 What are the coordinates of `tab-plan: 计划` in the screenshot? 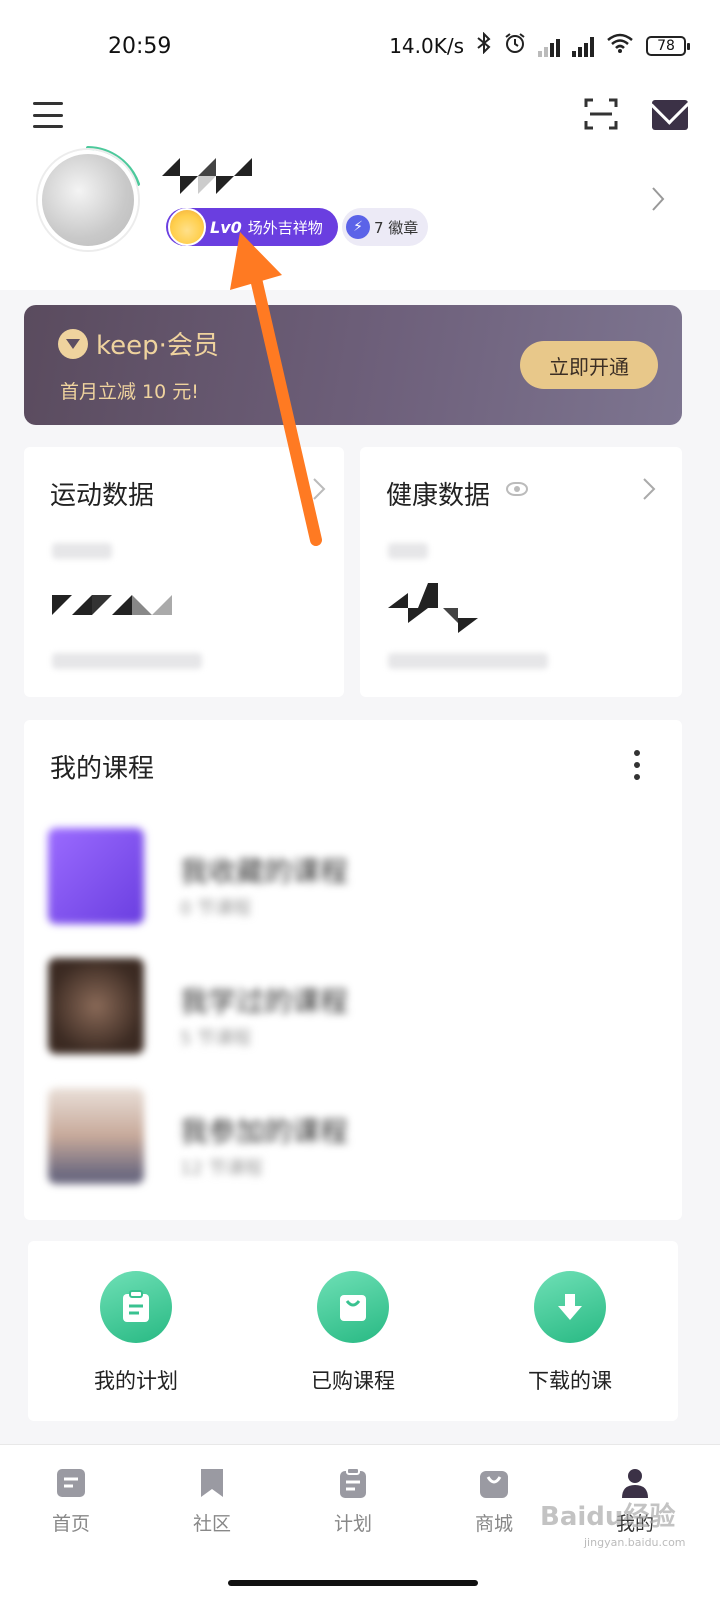 It's located at (353, 1501).